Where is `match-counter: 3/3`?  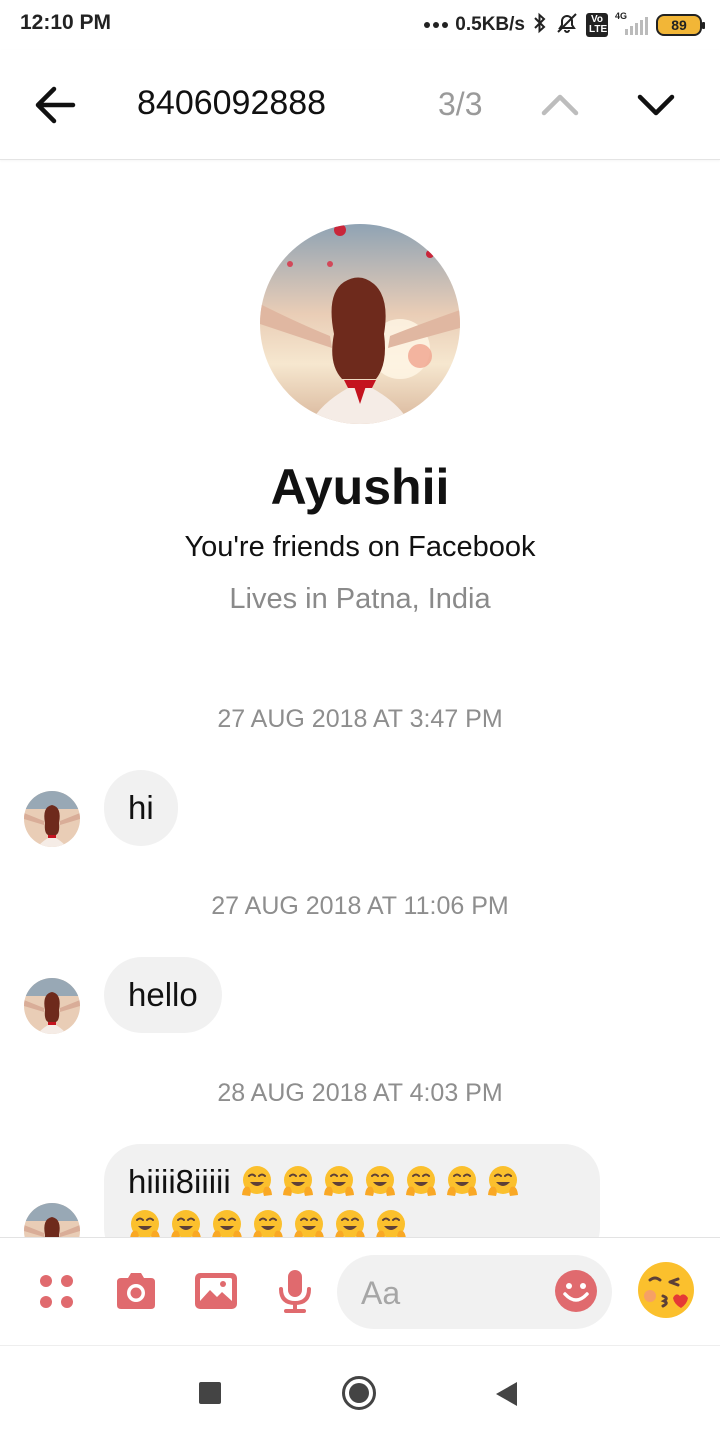
match-counter: 3/3 is located at coordinates (460, 104).